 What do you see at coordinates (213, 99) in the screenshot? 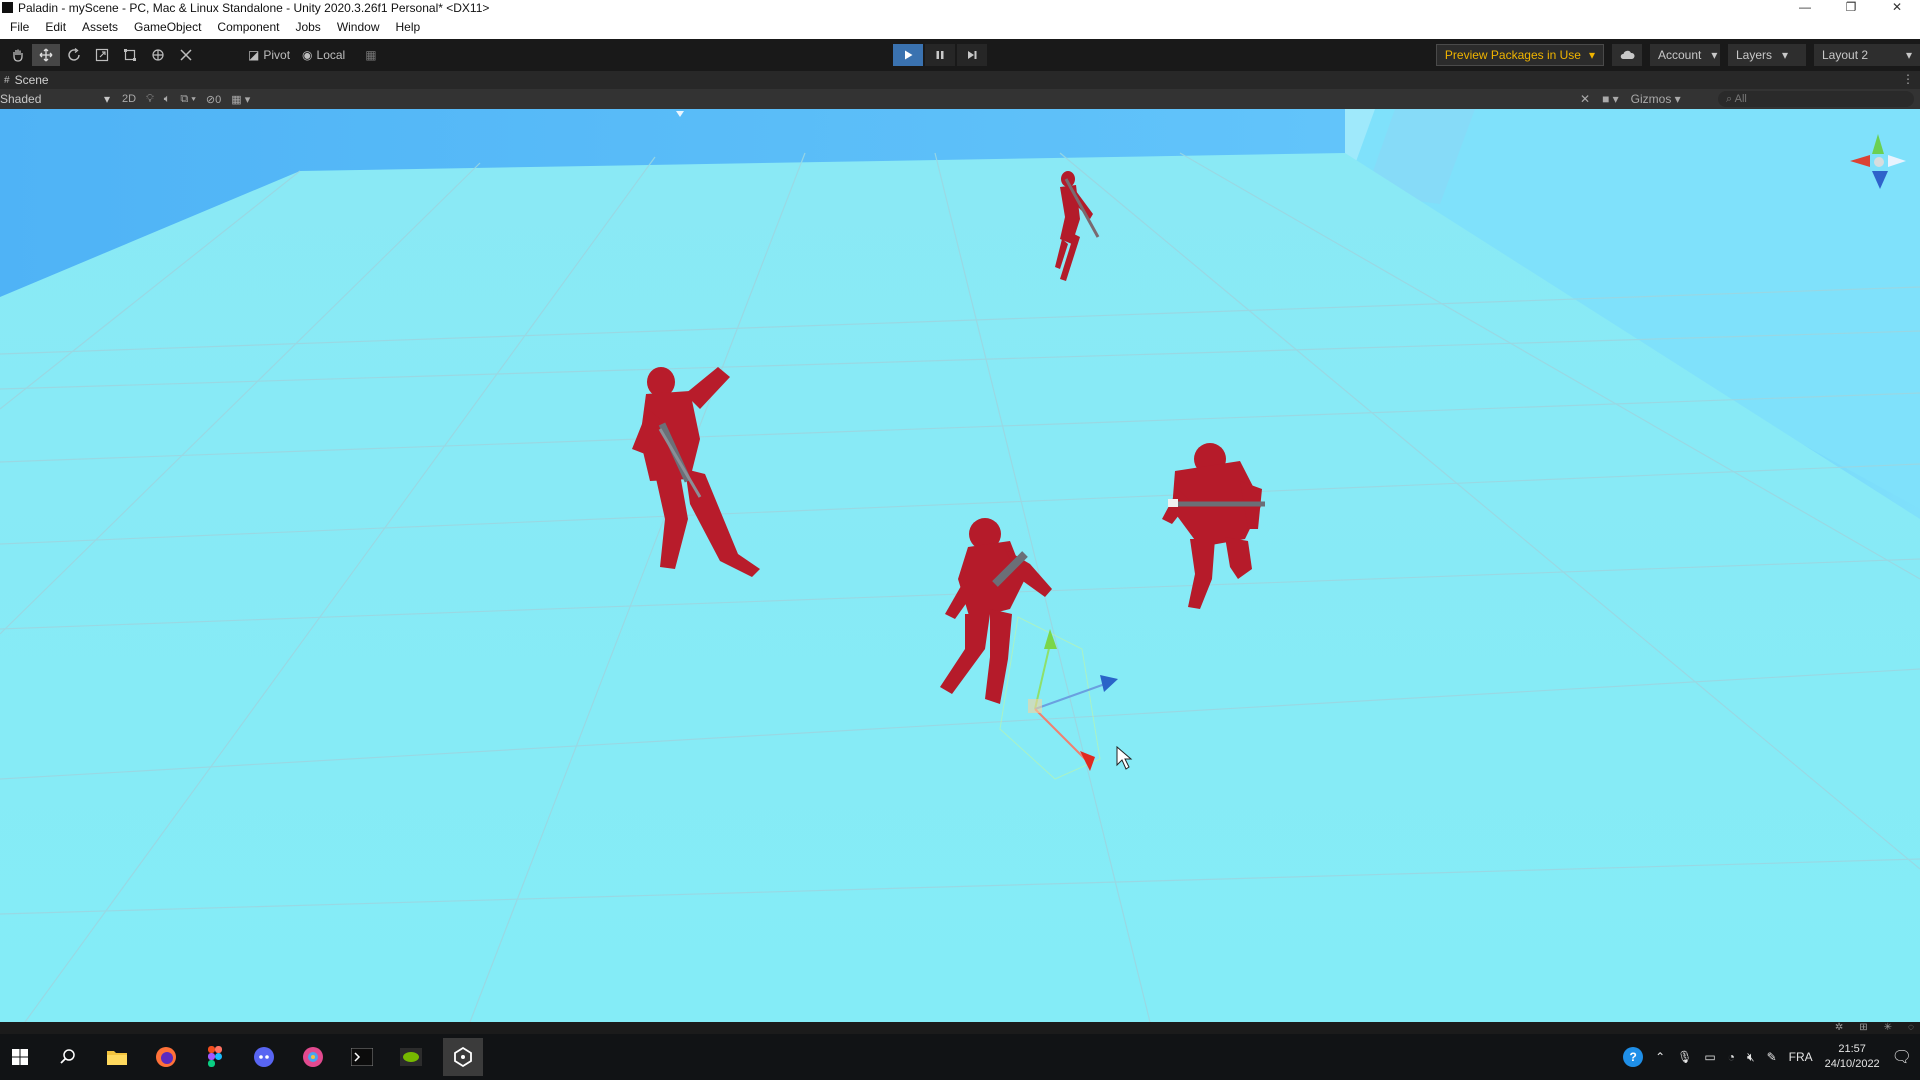
I see `hidden-objects-toggle: ⊘0` at bounding box center [213, 99].